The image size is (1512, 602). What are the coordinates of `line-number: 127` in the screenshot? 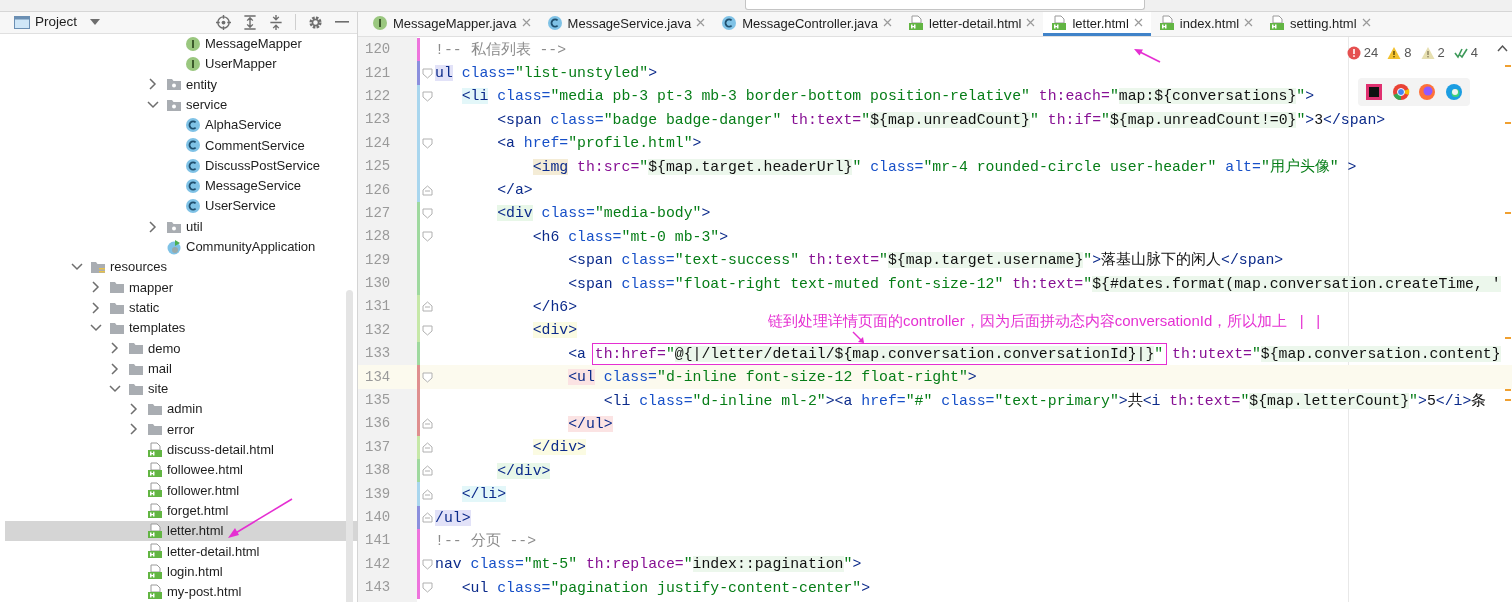 It's located at (378, 213).